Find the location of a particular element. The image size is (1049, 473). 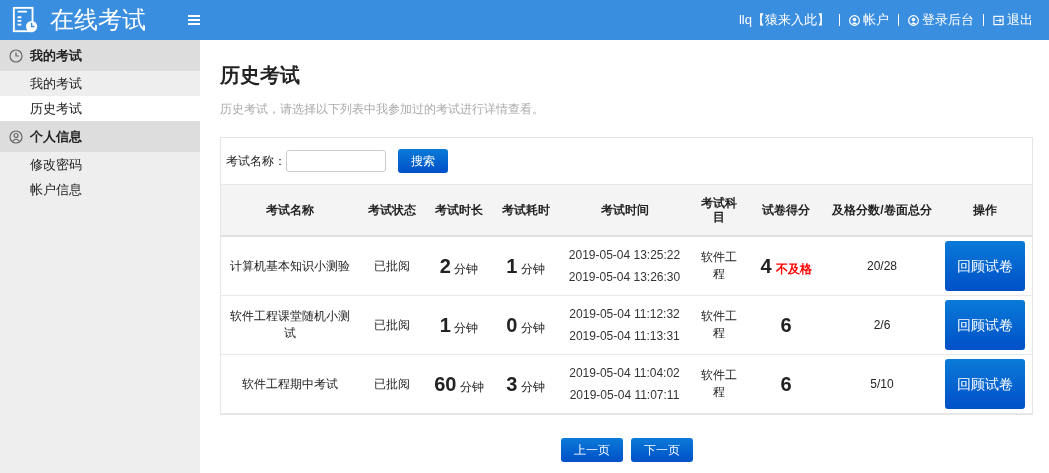

search-button: 搜索 is located at coordinates (423, 161).